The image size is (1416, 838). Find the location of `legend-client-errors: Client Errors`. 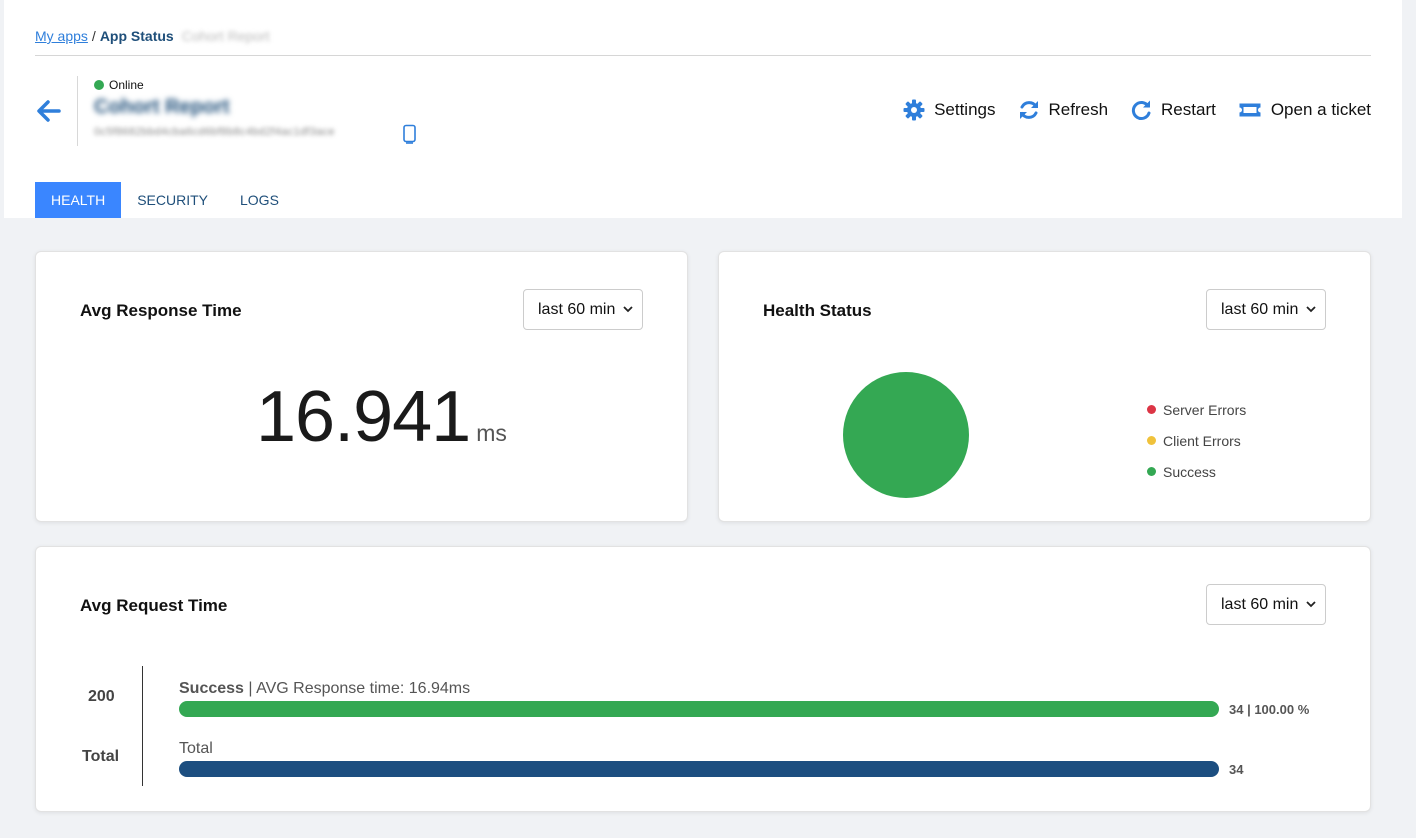

legend-client-errors: Client Errors is located at coordinates (1196, 440).